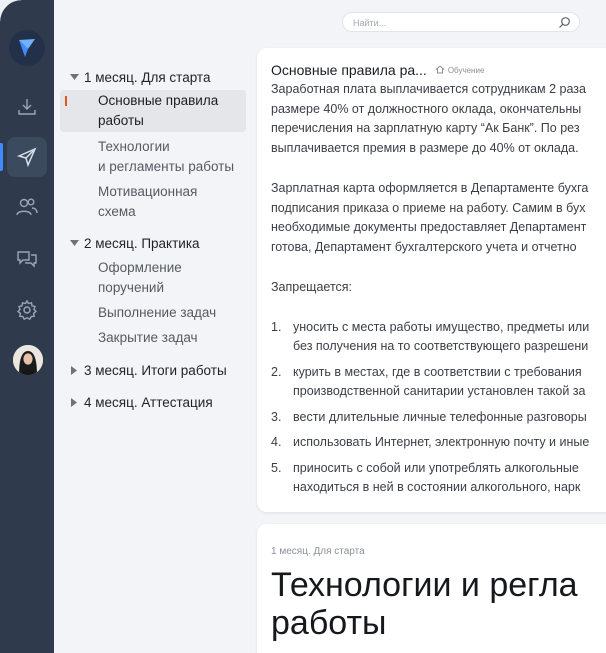 The height and width of the screenshot is (653, 606). Describe the element at coordinates (312, 287) in the screenshot. I see `forbidden-label: Запрещается:` at that location.